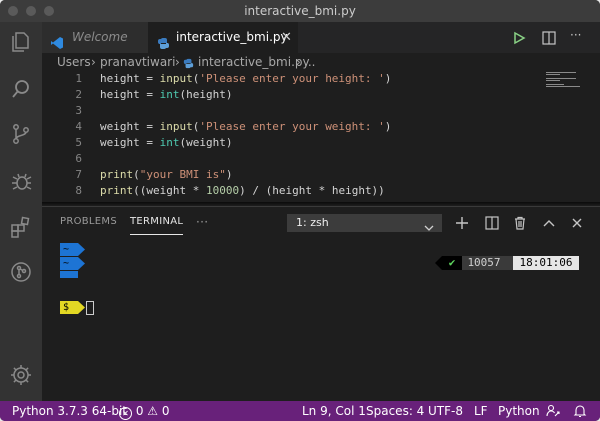 This screenshot has height=421, width=600. Describe the element at coordinates (492, 222) in the screenshot. I see `split-terminal-icon` at that location.